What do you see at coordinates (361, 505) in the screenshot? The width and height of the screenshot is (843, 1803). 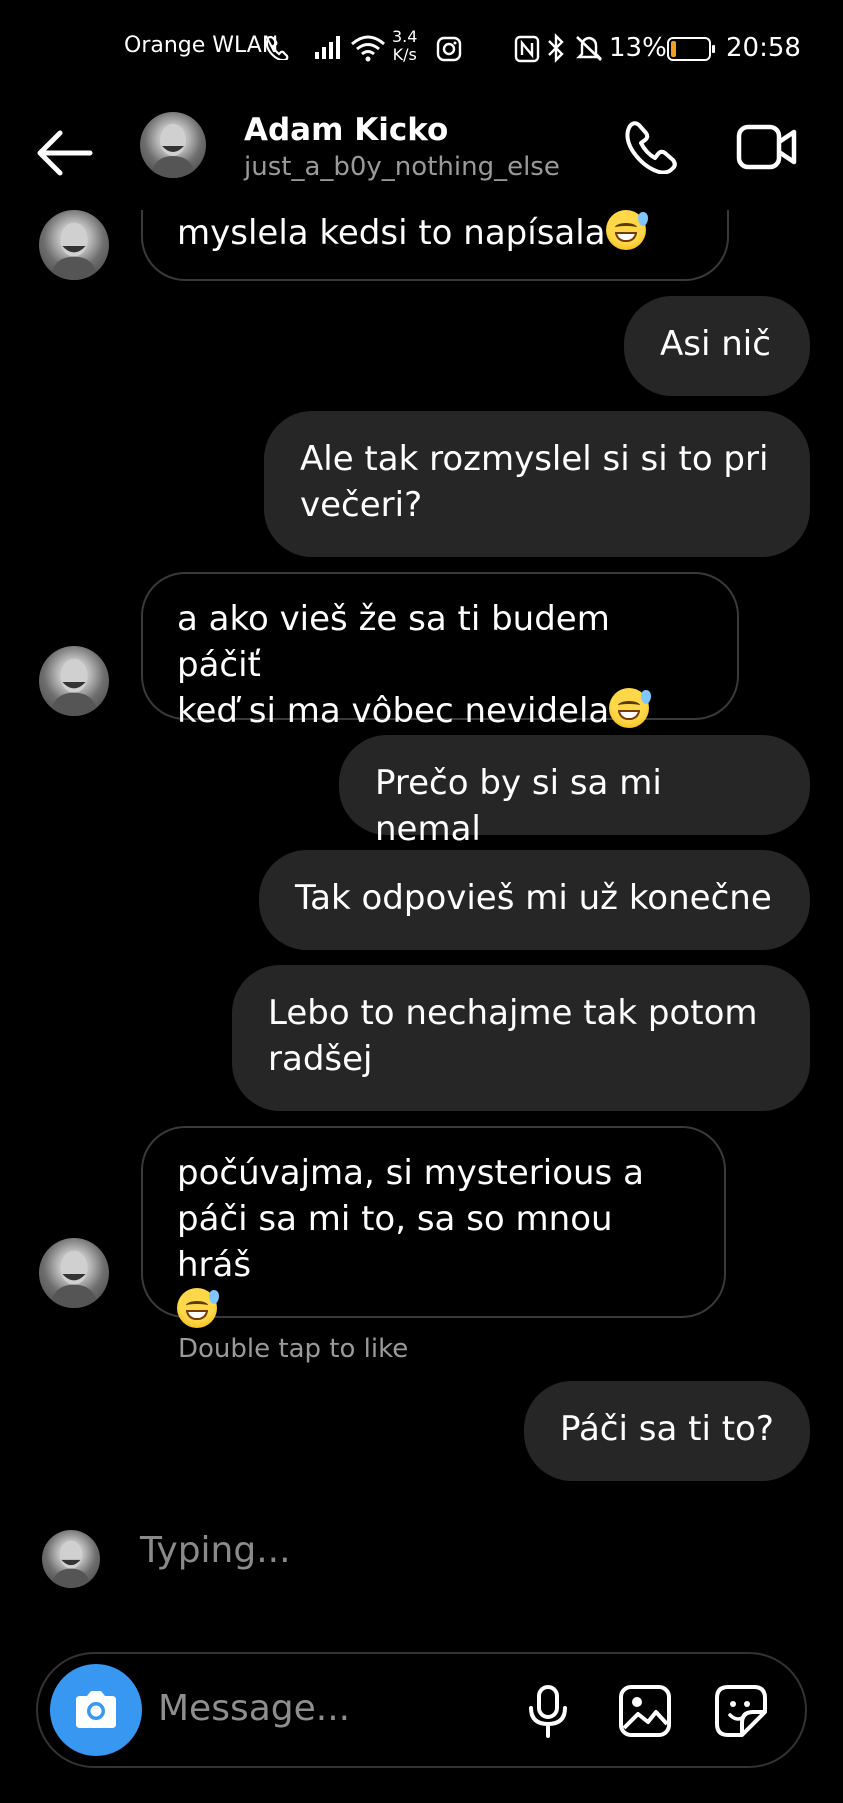 I see `message-text: večeri?` at bounding box center [361, 505].